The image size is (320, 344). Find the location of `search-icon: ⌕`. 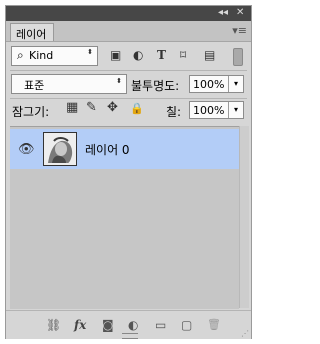

search-icon: ⌕ is located at coordinates (20, 55).